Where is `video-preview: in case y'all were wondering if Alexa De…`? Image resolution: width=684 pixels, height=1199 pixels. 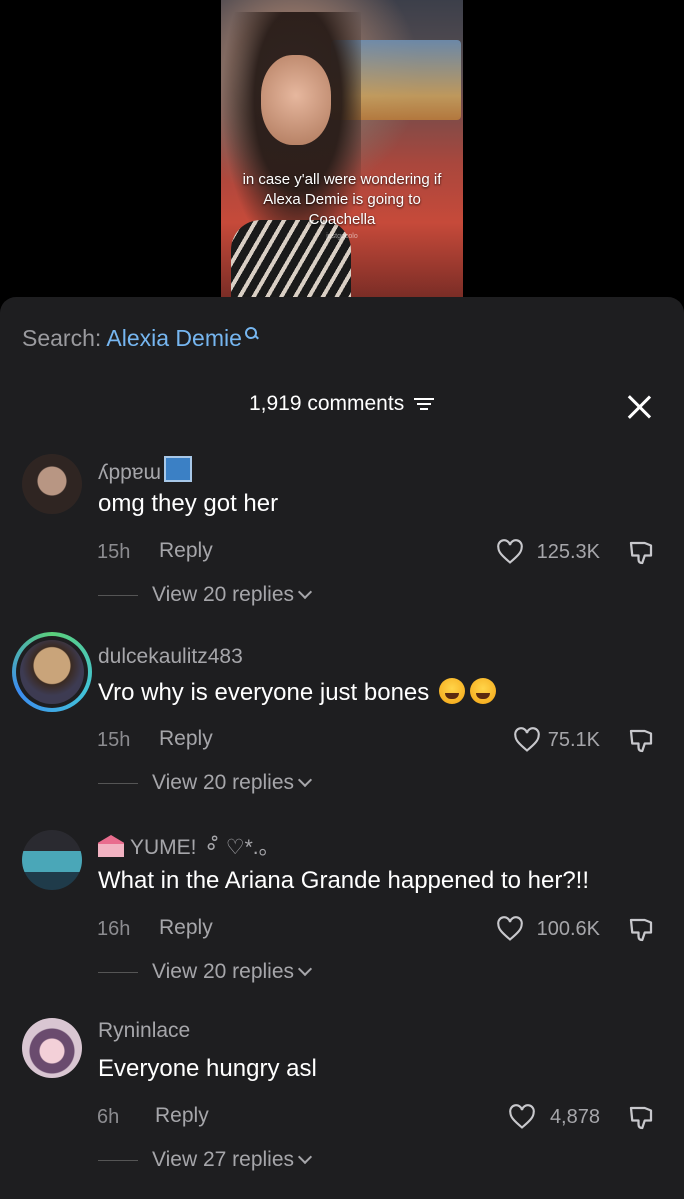
video-preview: in case y'all were wondering if Alexa De… is located at coordinates (342, 148).